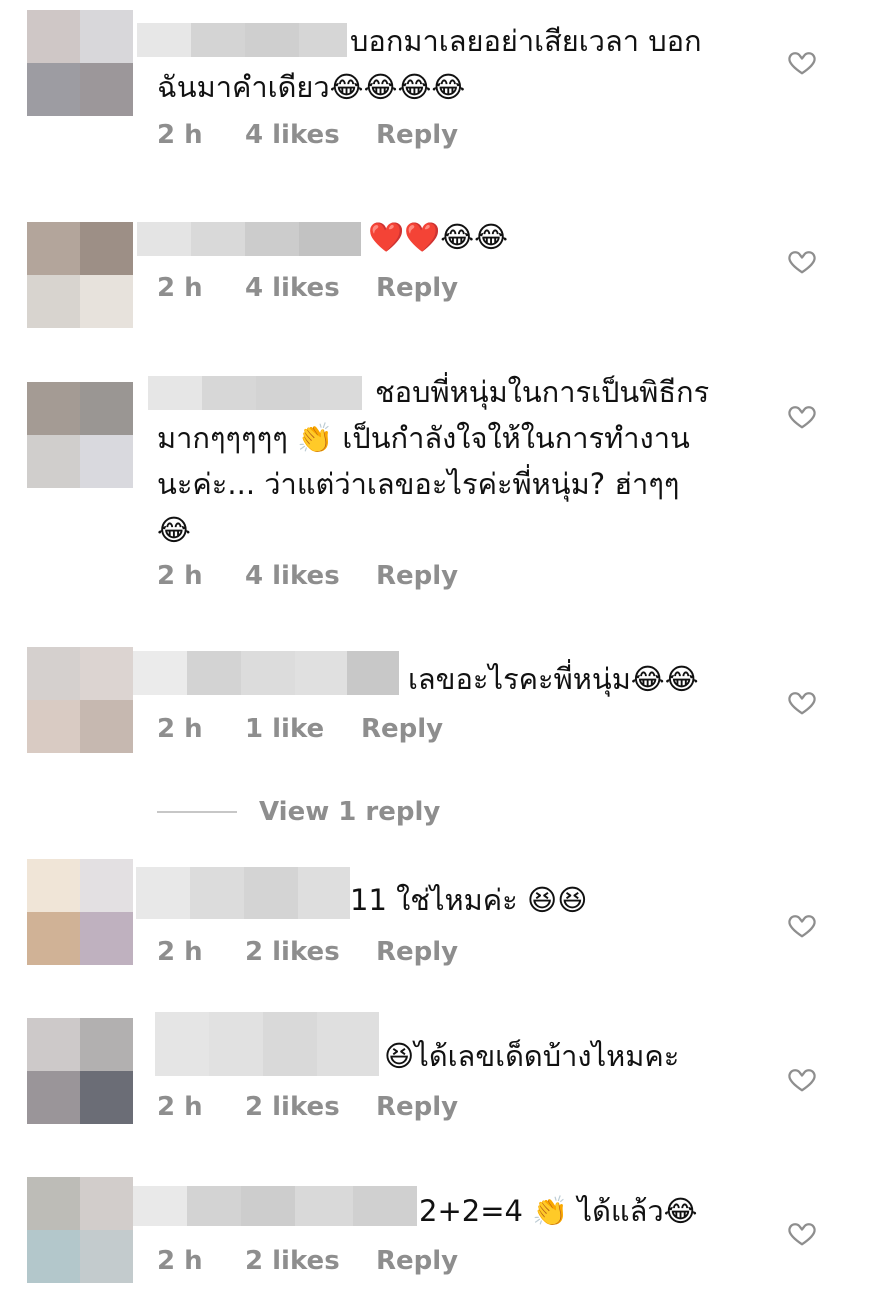 This screenshot has width=869, height=1301. Describe the element at coordinates (469, 900) in the screenshot. I see `comment-text: 11 ใช่ไหมค่ะ 😆😆` at that location.